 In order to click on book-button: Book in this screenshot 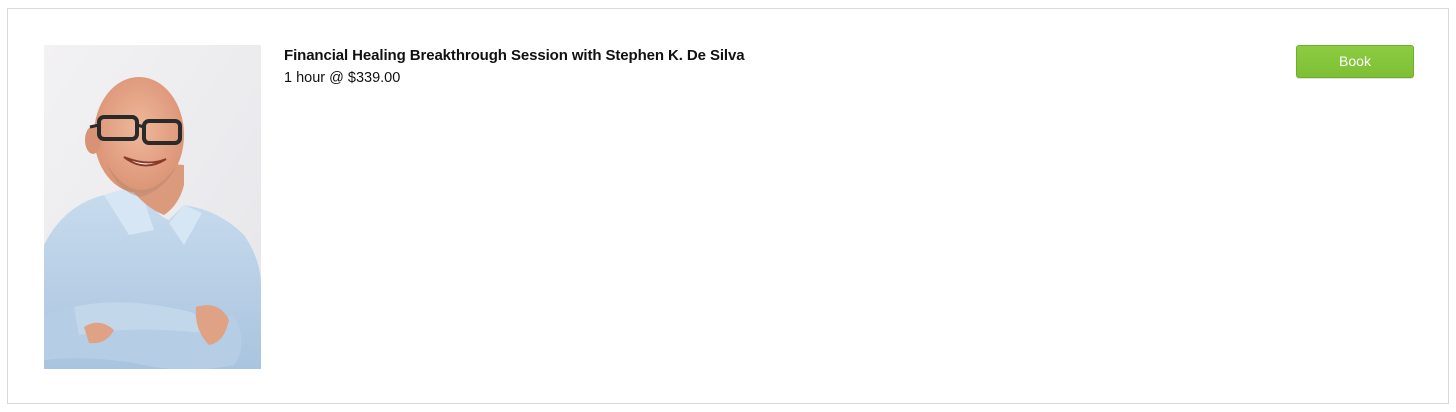, I will do `click(1355, 61)`.